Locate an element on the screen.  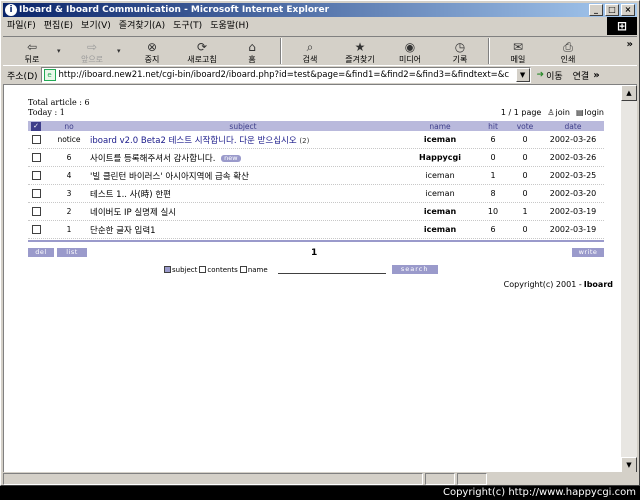
menu-file: 파일(F) is located at coordinates (21, 26).